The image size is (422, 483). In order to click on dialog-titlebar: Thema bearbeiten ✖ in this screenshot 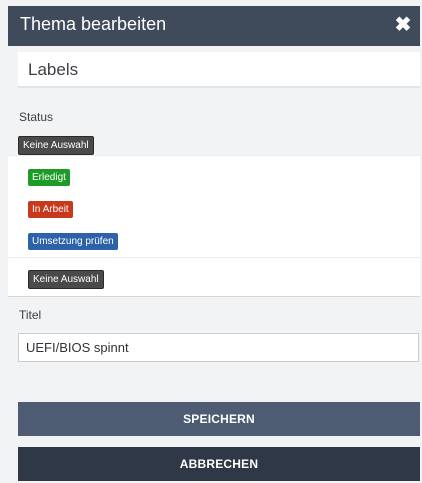, I will do `click(214, 26)`.